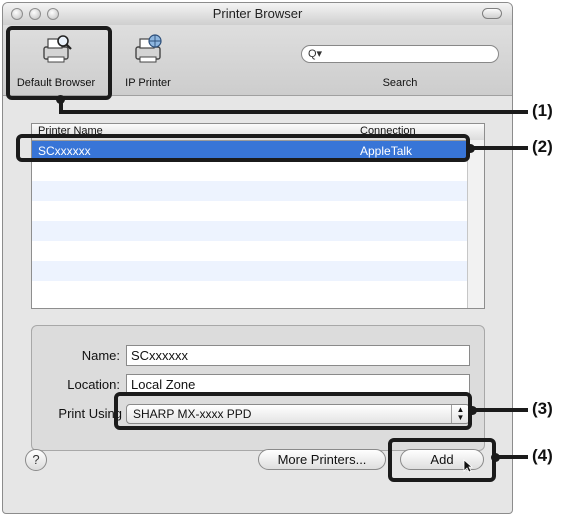 Image resolution: width=578 pixels, height=518 pixels. I want to click on toolbar-label-ip-printer: IP Printer, so click(148, 83).